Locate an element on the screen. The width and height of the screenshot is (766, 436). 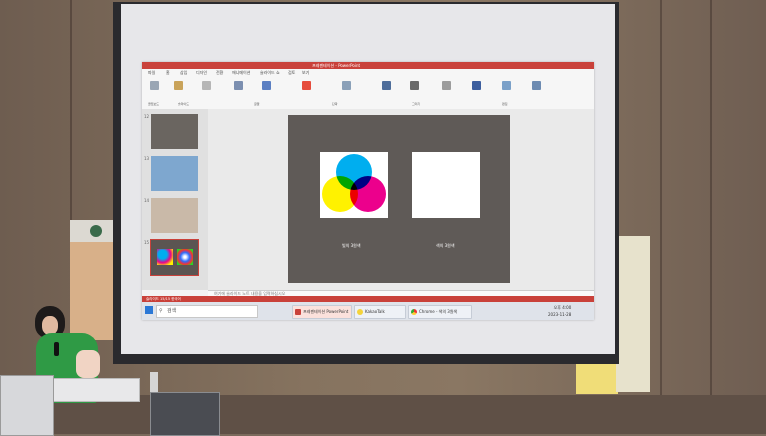
thumb-number: 13 is located at coordinates (147, 158).